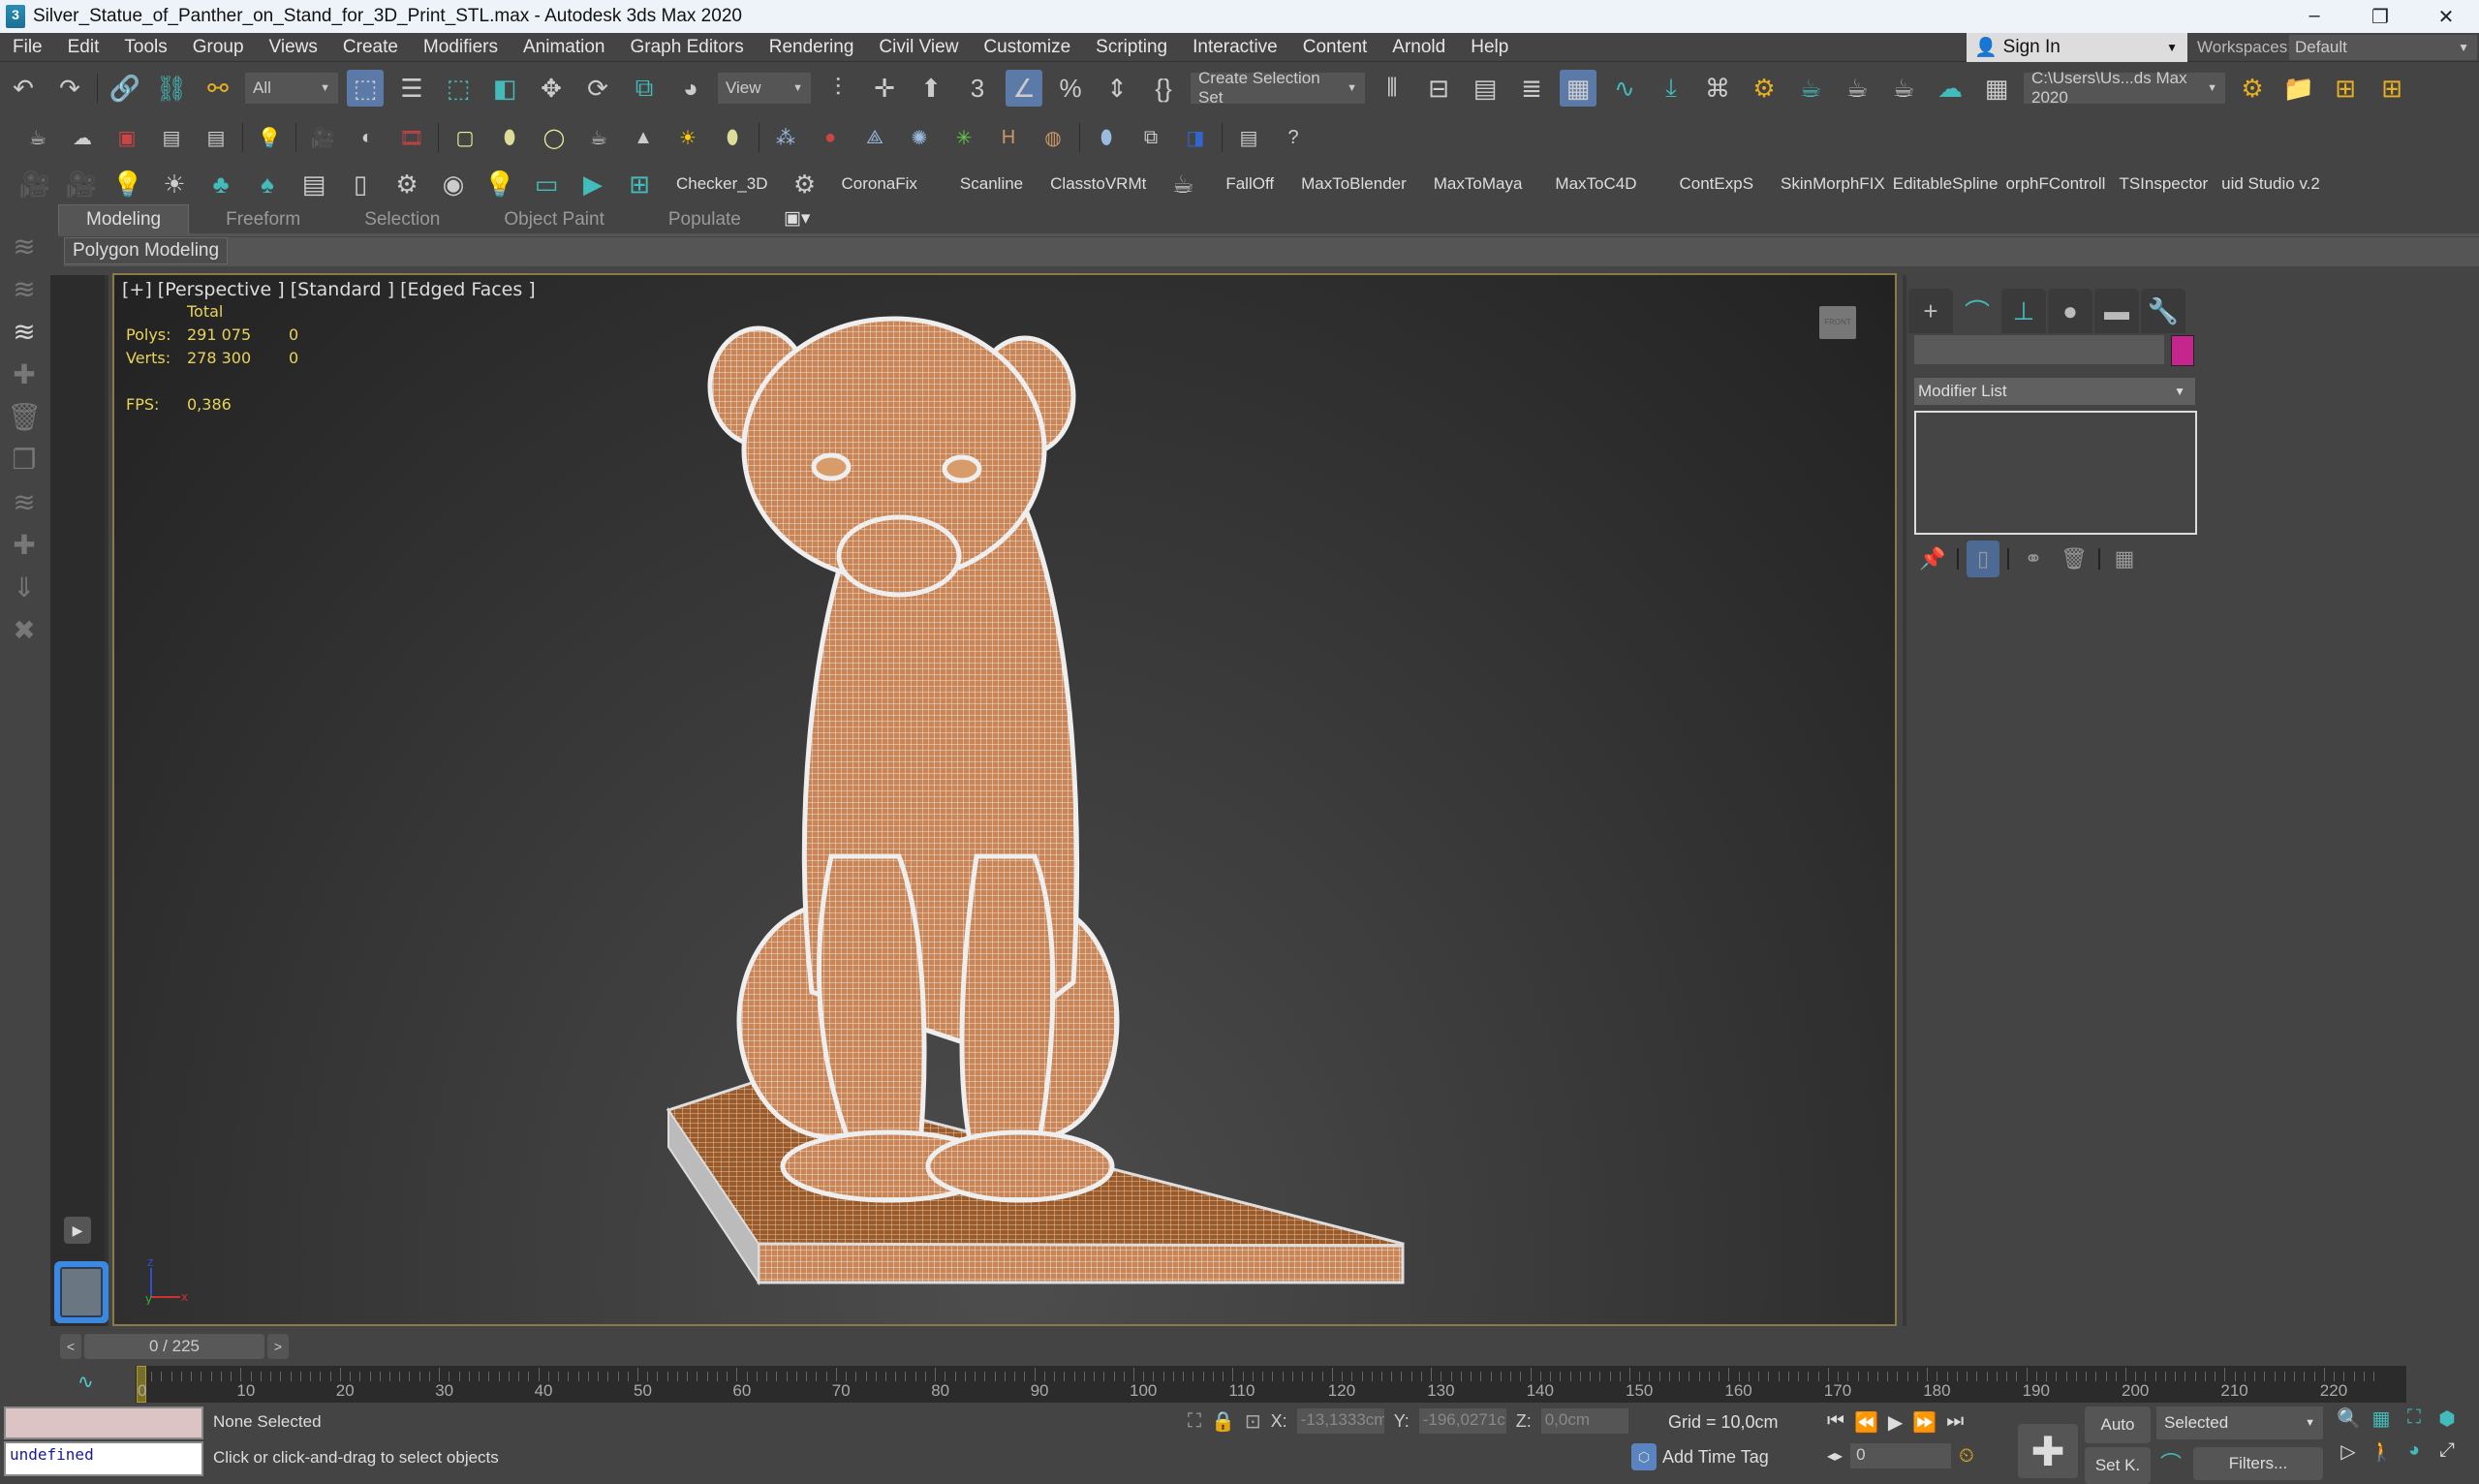 The width and height of the screenshot is (2479, 1484). Describe the element at coordinates (1253, 1421) in the screenshot. I see `absolute-mode-icon: ⊡` at that location.